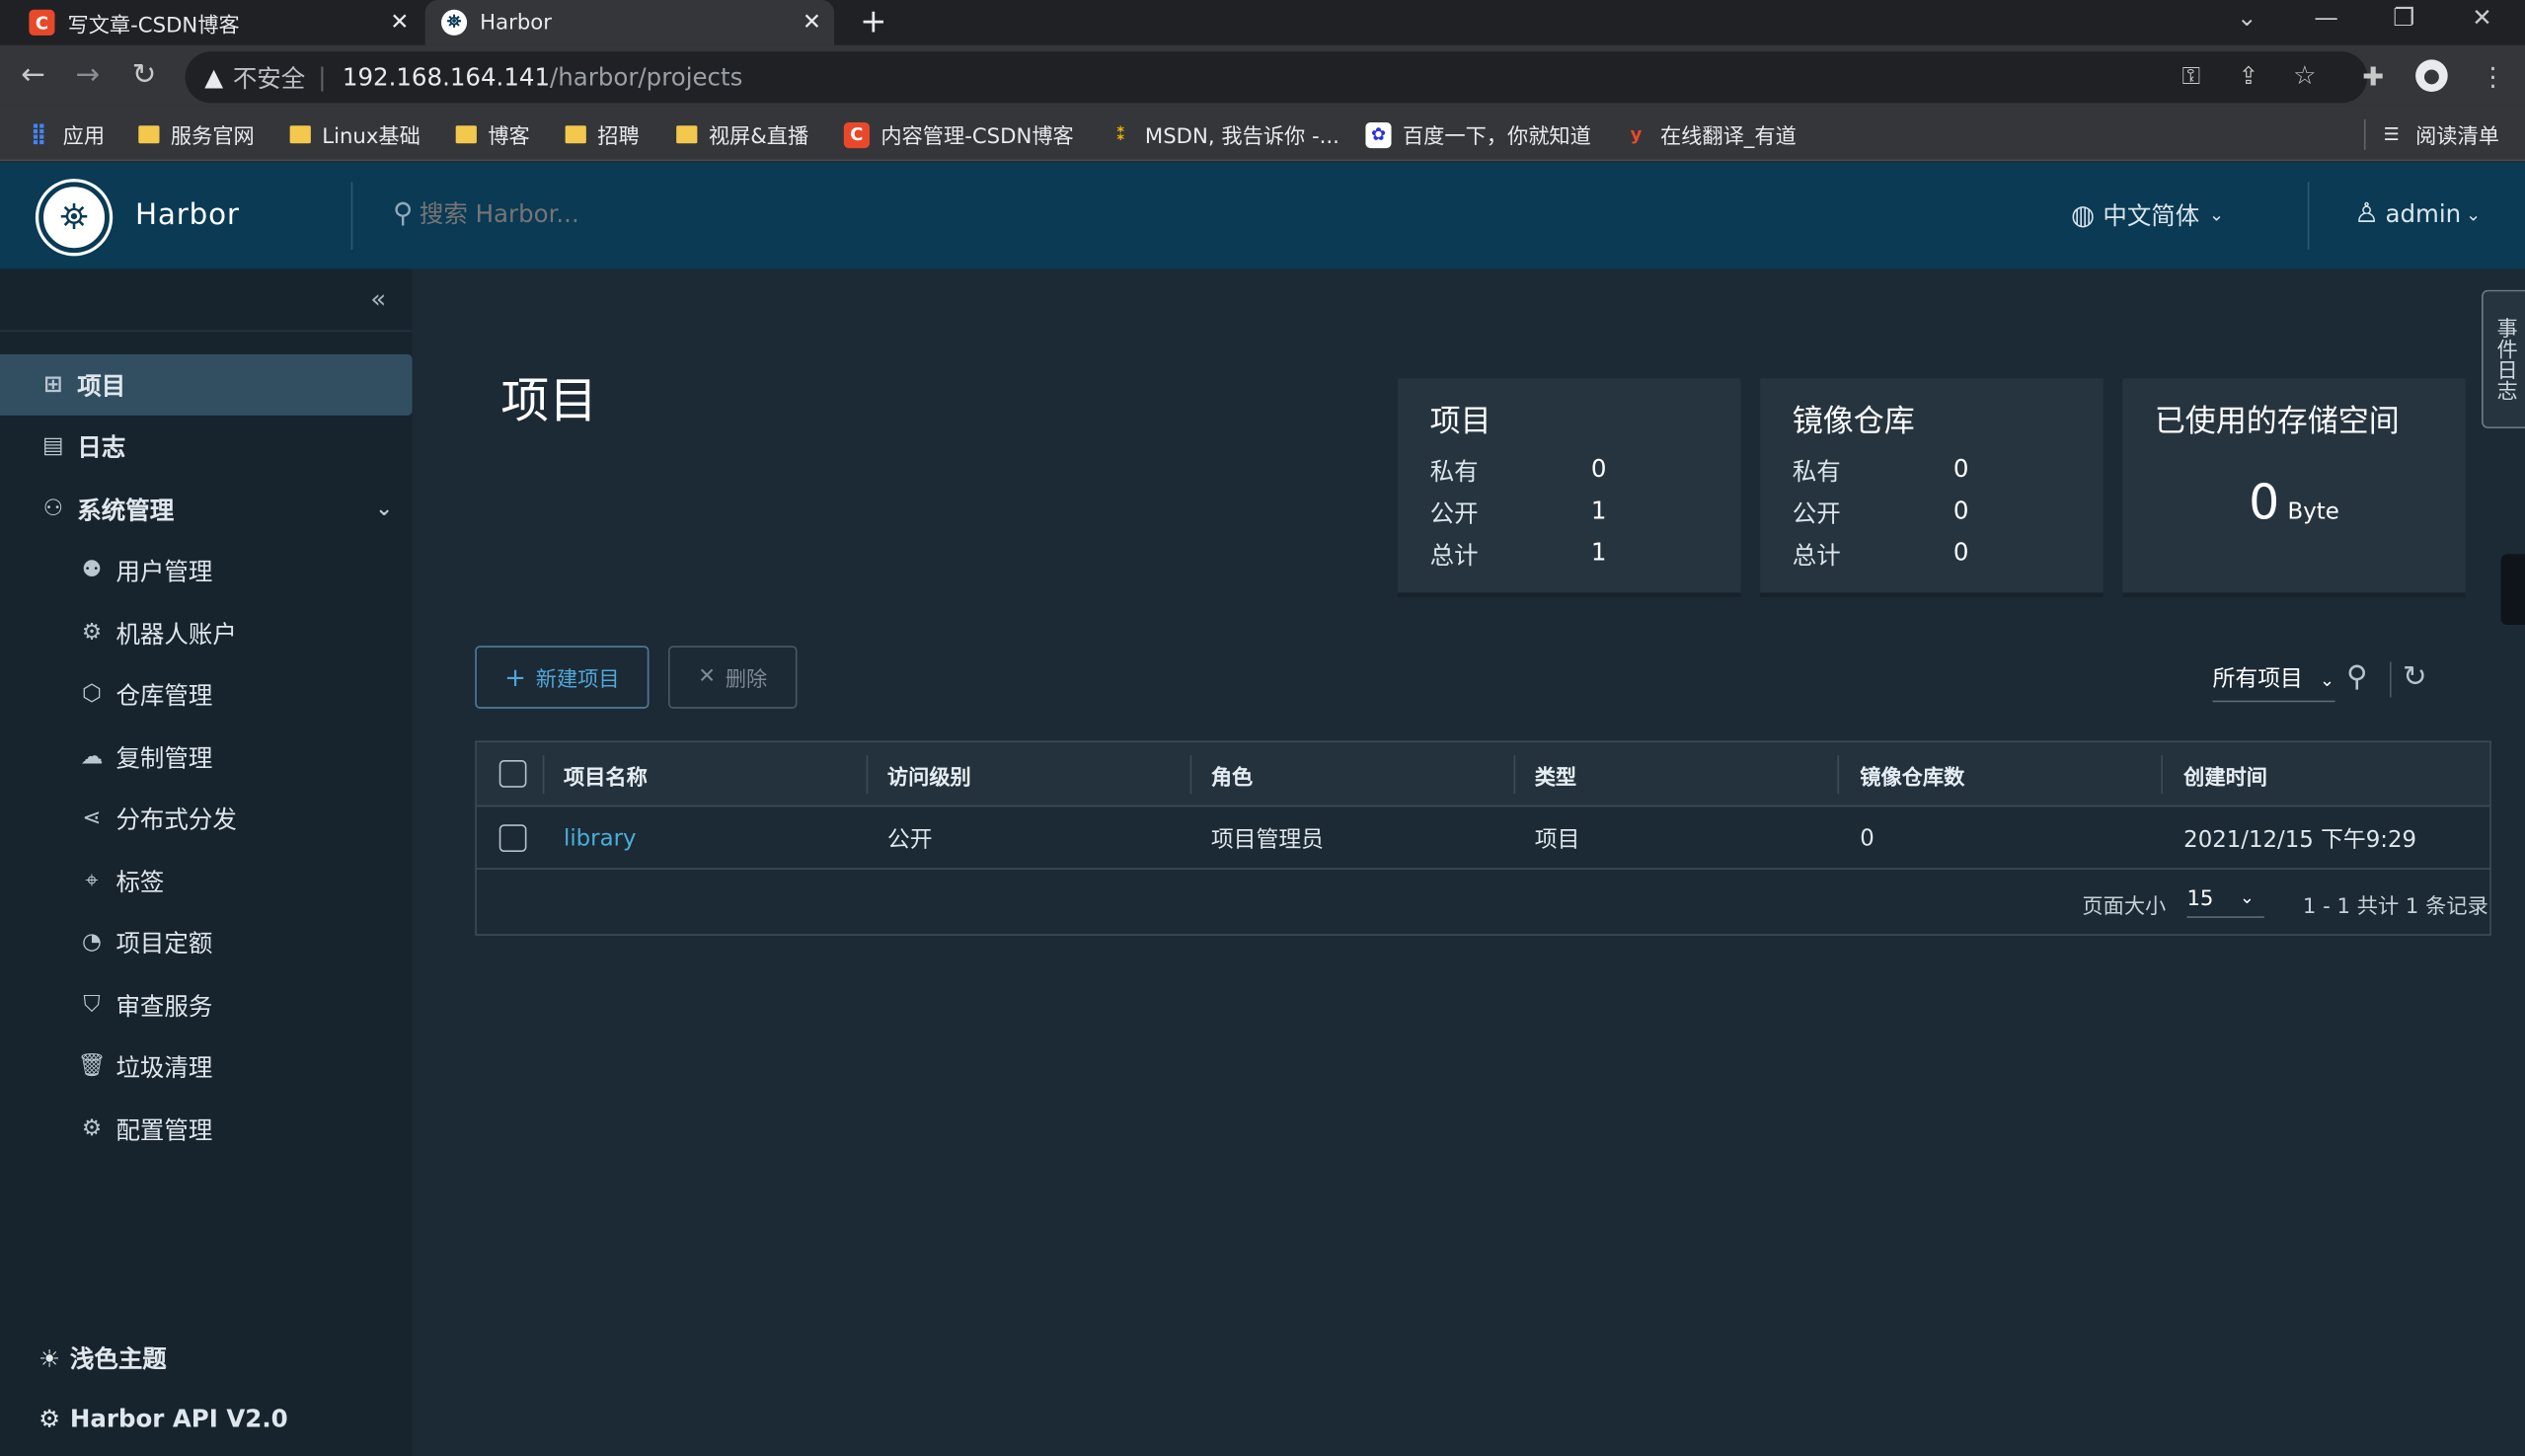 The height and width of the screenshot is (1456, 2525). I want to click on sidebar-item-label: 项目, so click(101, 386).